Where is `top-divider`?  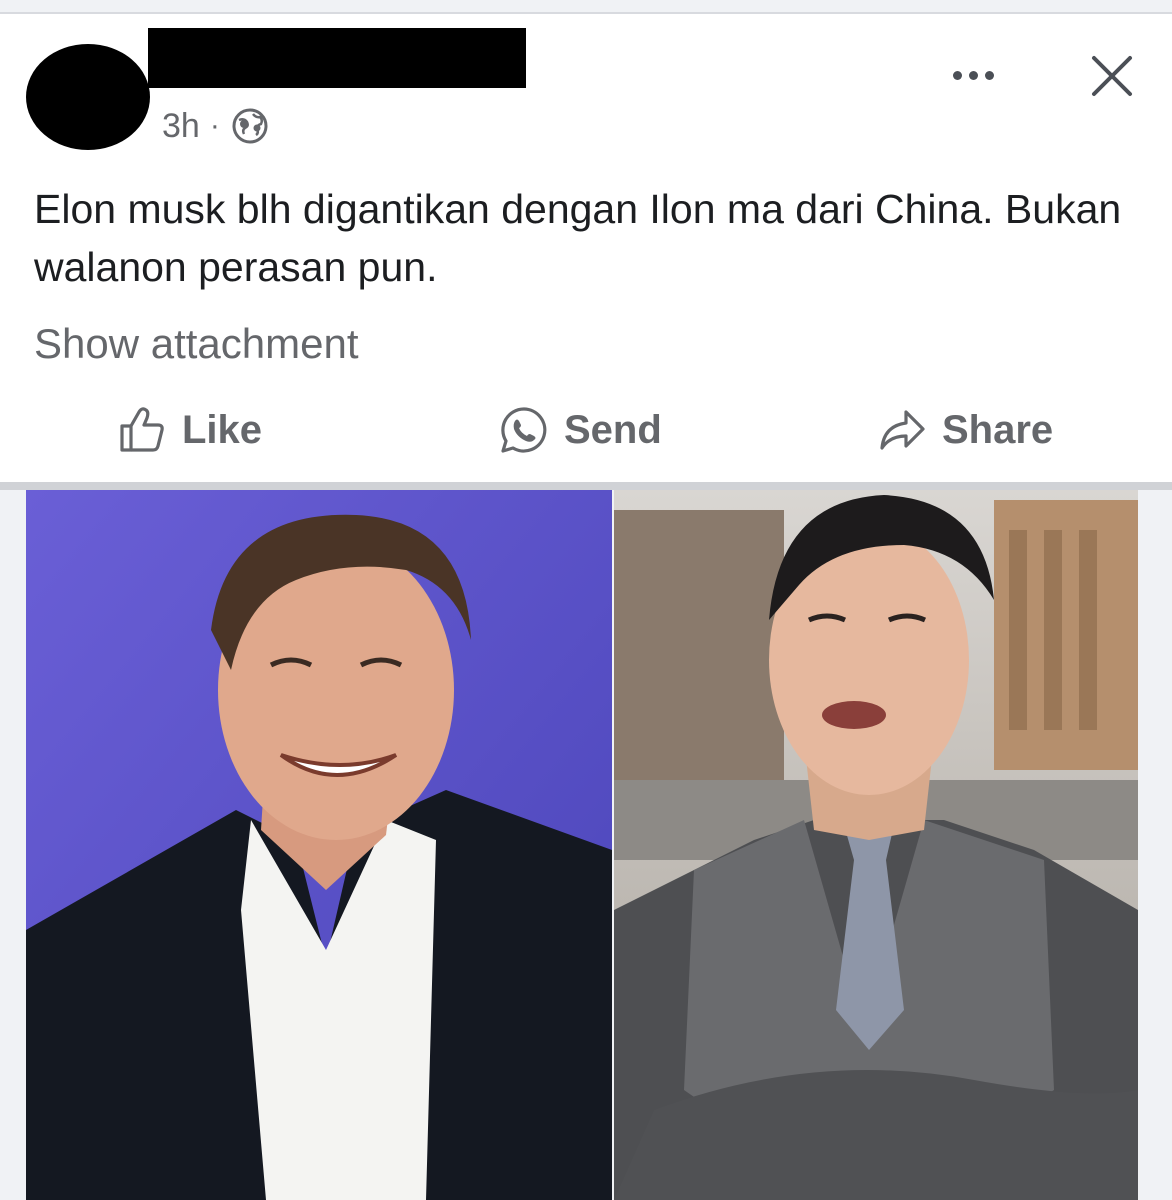 top-divider is located at coordinates (586, 6).